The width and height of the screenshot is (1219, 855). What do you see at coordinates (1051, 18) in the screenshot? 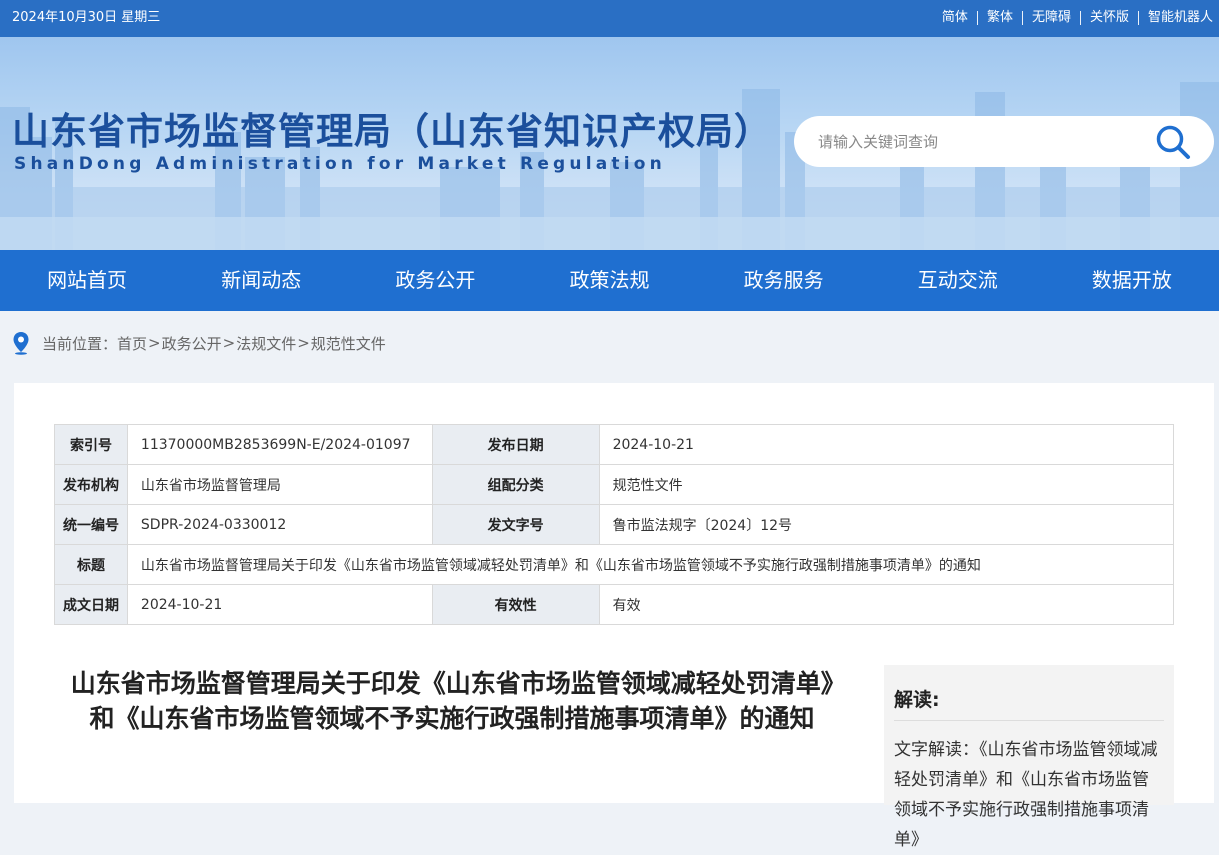
I see `link-accessibility: 无障碍` at bounding box center [1051, 18].